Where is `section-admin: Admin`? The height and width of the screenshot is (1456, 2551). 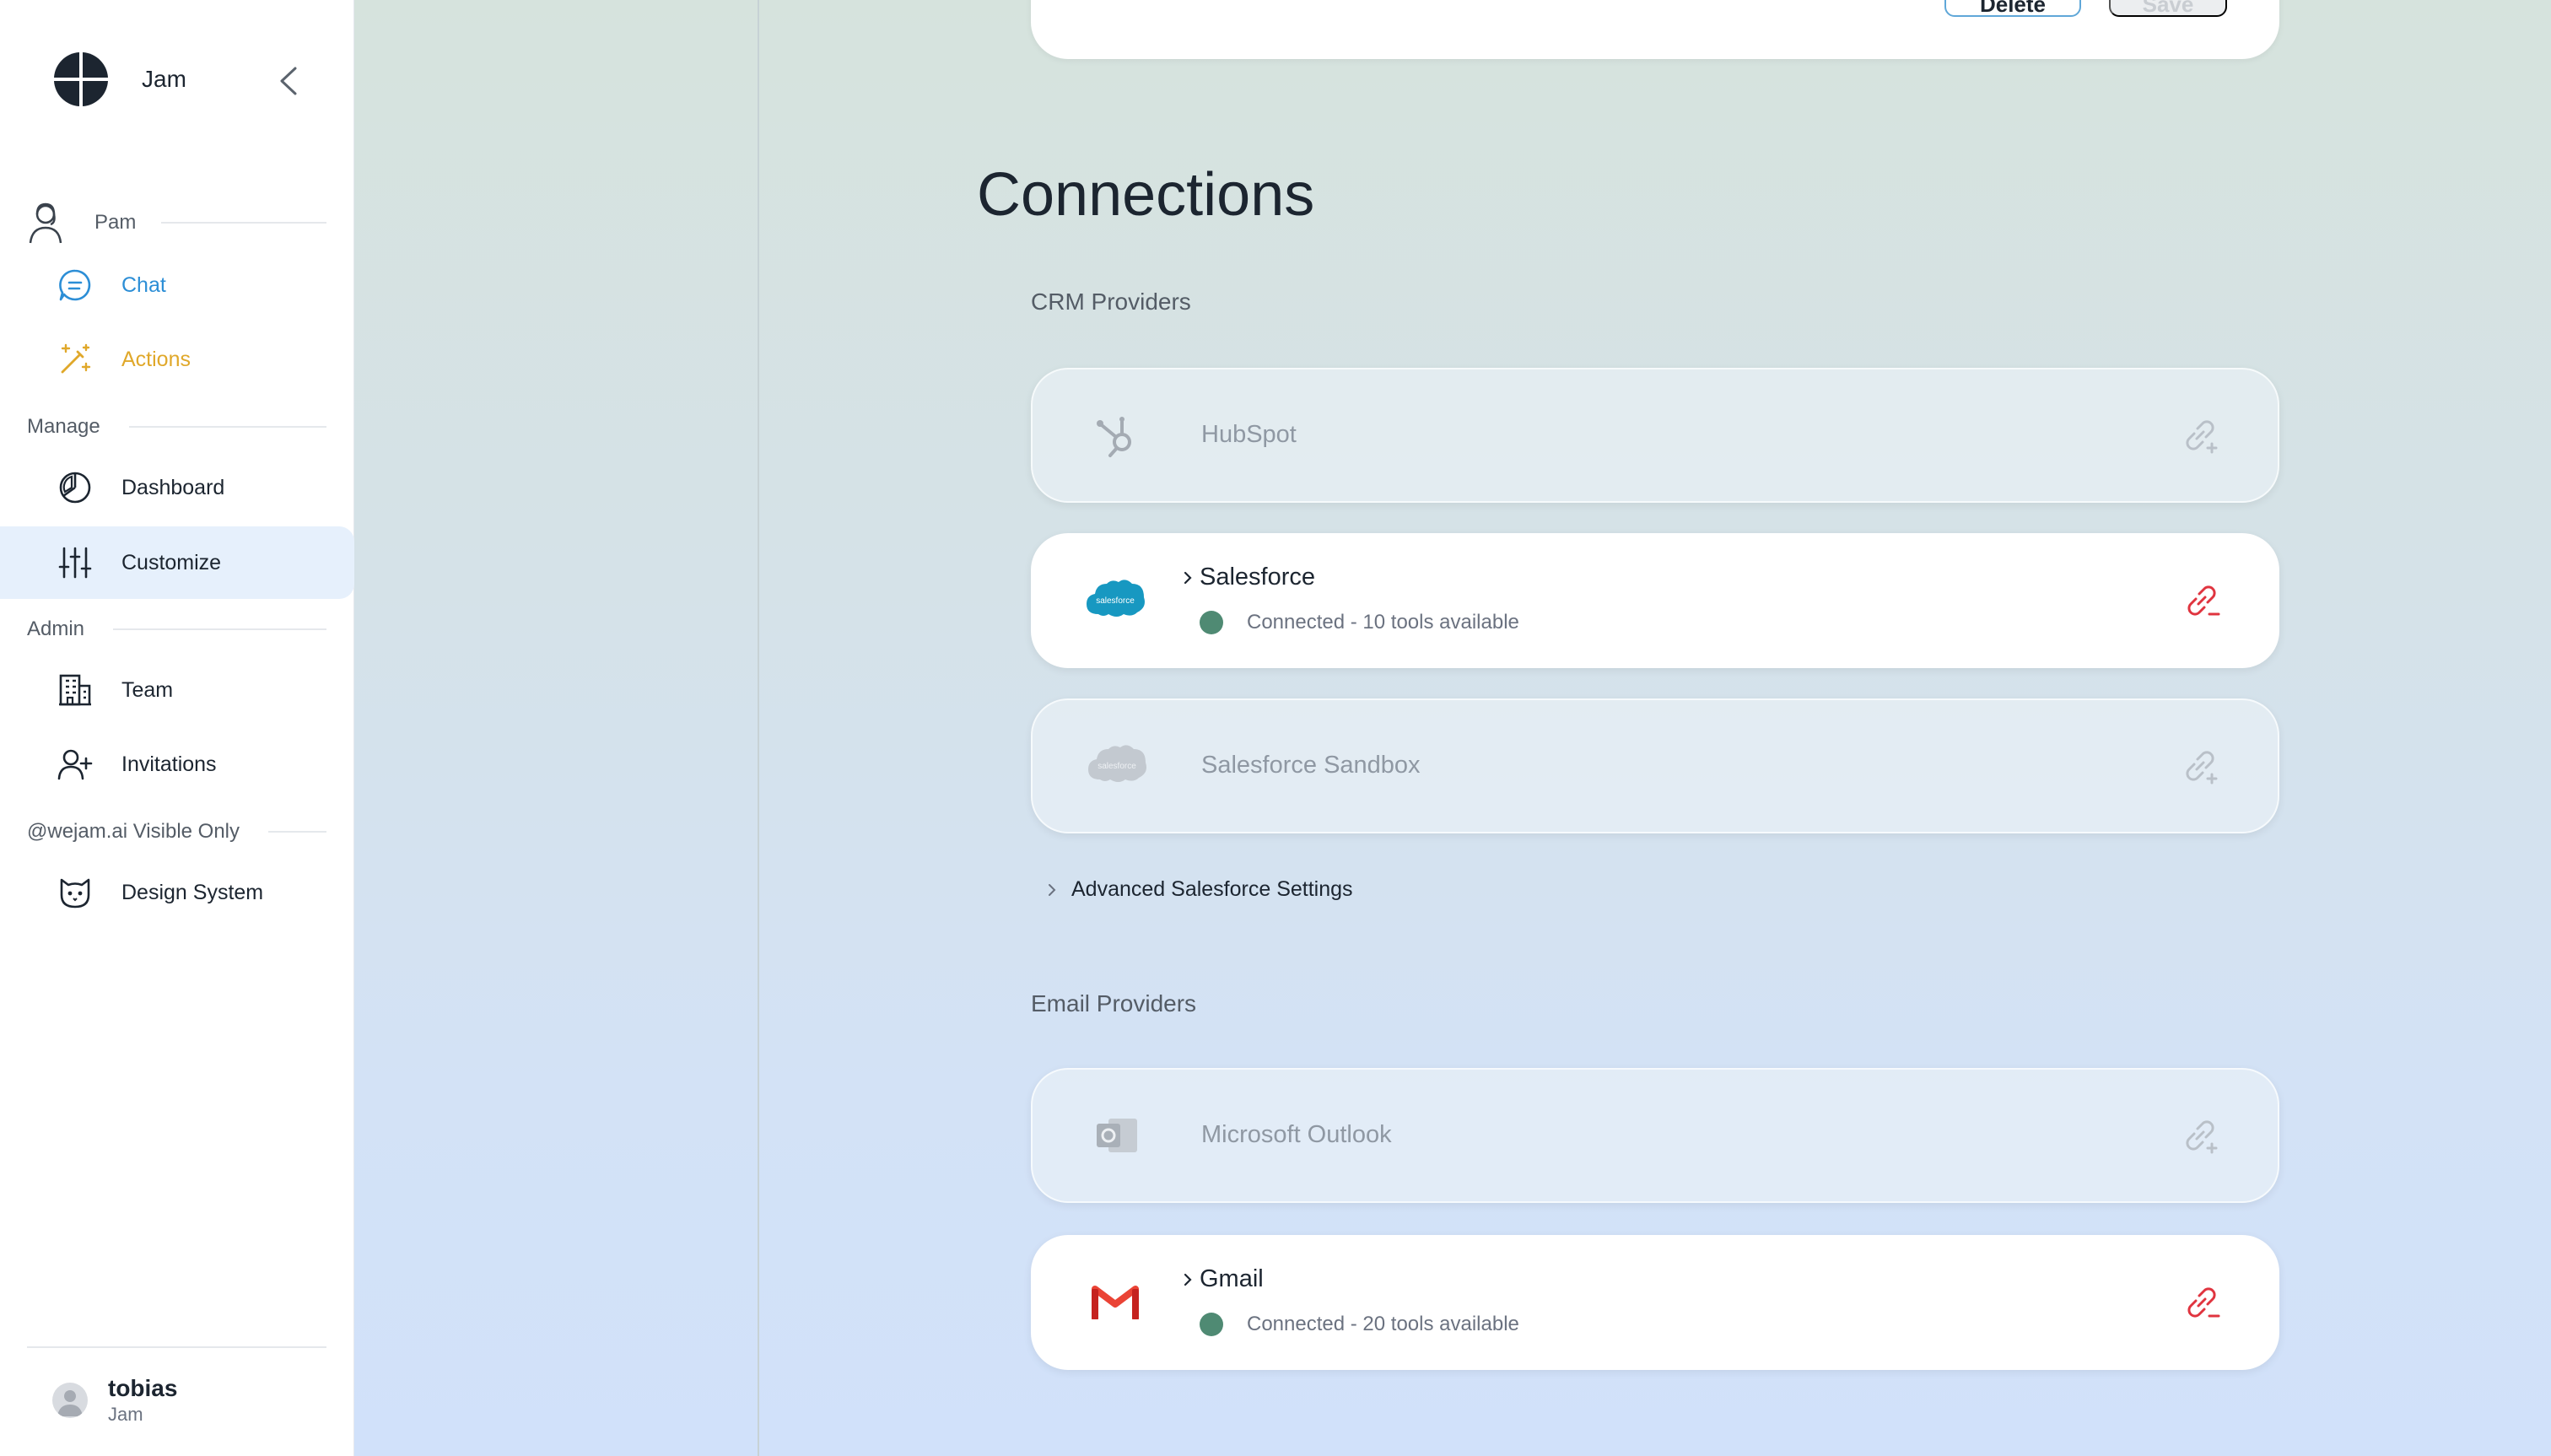
section-admin: Admin is located at coordinates (176, 629).